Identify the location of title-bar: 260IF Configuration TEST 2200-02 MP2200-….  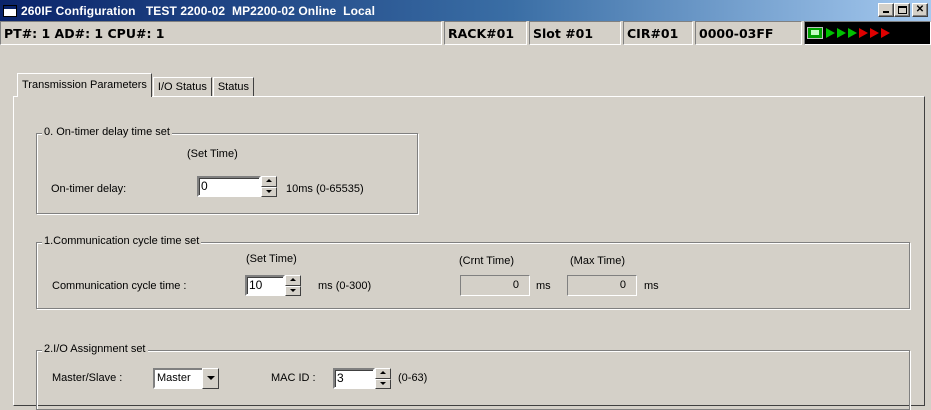
(465, 10).